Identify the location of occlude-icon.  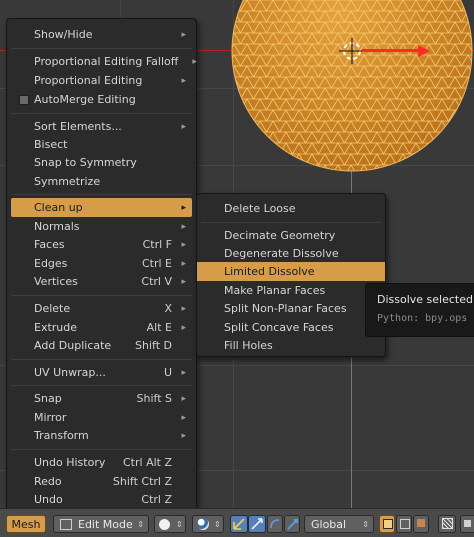
(447, 523).